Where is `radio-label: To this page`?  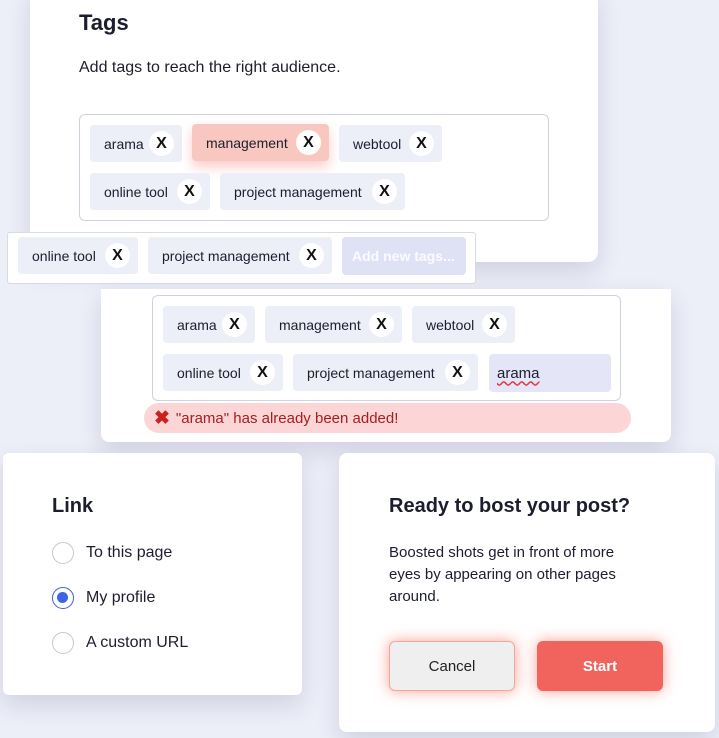 radio-label: To this page is located at coordinates (129, 552).